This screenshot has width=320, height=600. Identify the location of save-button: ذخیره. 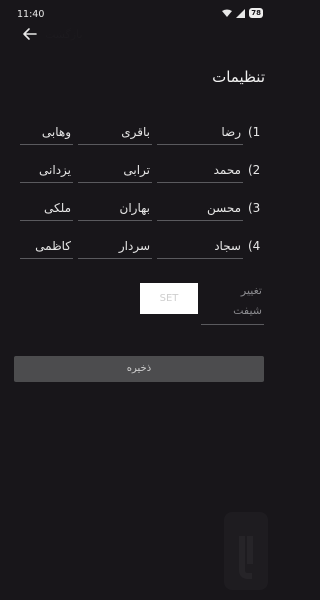
(139, 369).